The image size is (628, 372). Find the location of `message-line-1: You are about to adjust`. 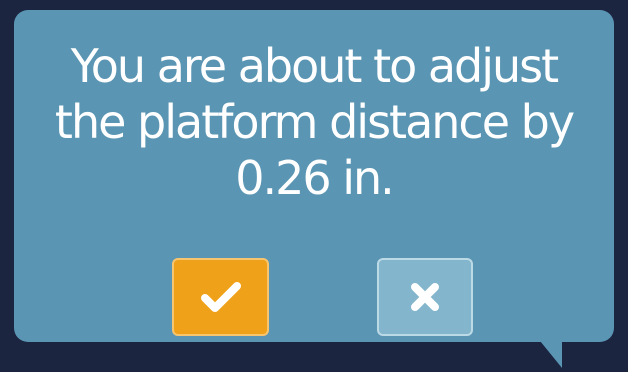

message-line-1: You are about to adjust is located at coordinates (314, 66).